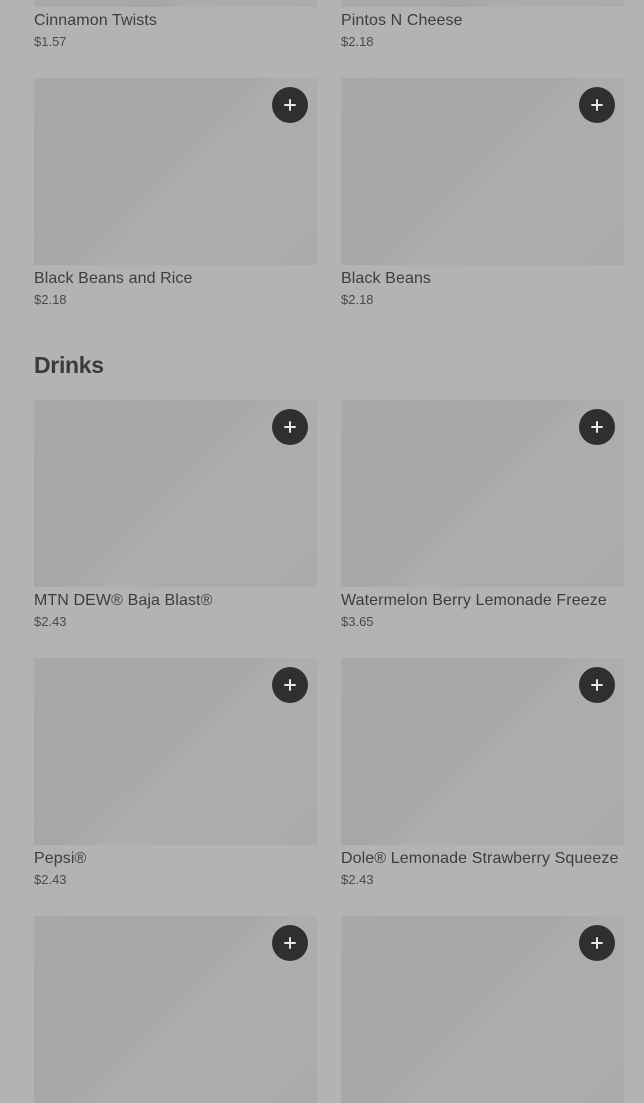  Describe the element at coordinates (96, 20) in the screenshot. I see `menu-item-name: Cinnamon Twists` at that location.